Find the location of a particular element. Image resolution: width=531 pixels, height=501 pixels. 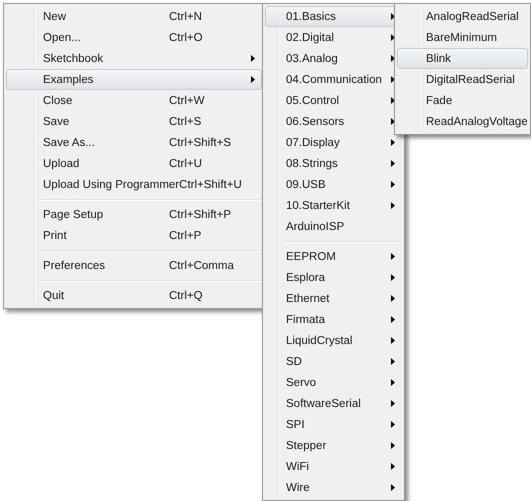

menu-item: 10.StarterKit is located at coordinates (333, 205).